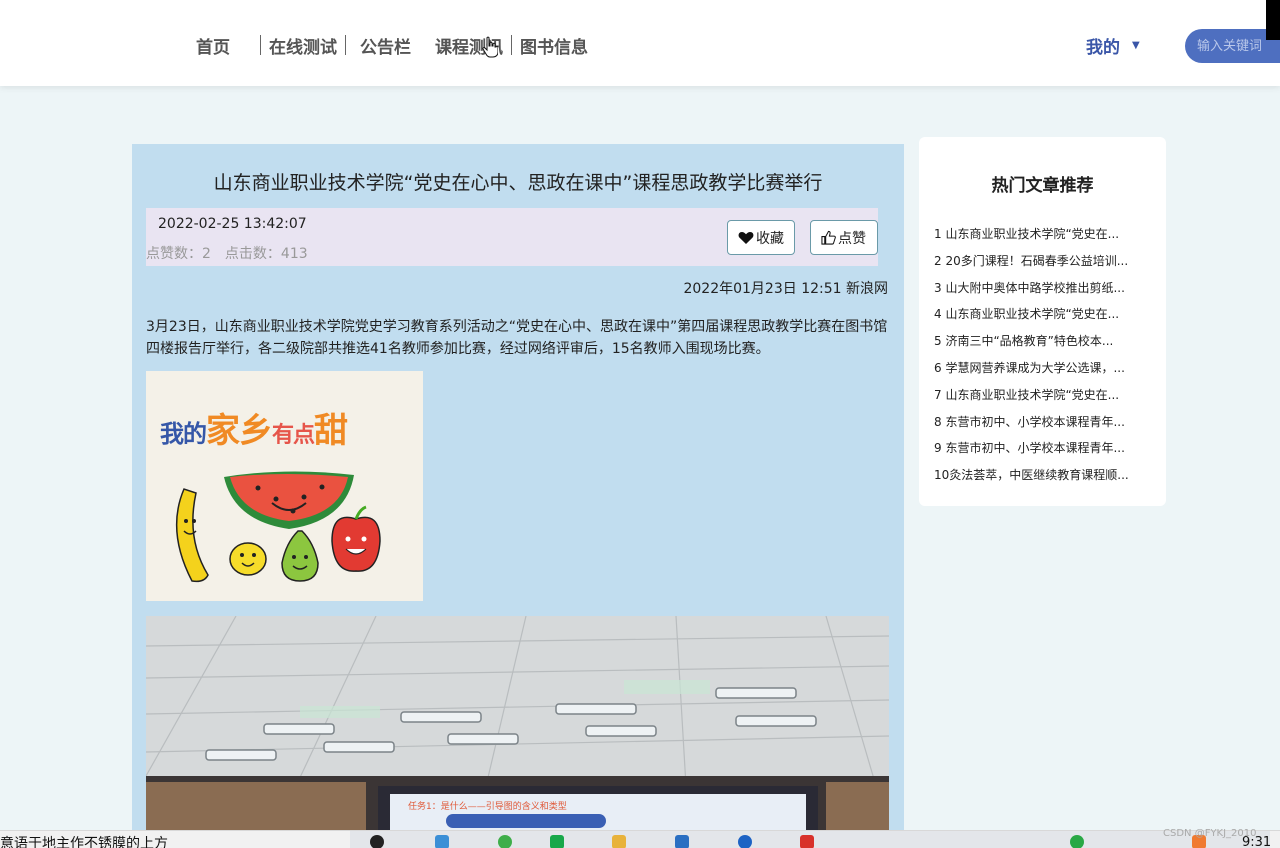 The image size is (1280, 848). I want to click on caret-down-icon: ▼, so click(1136, 45).